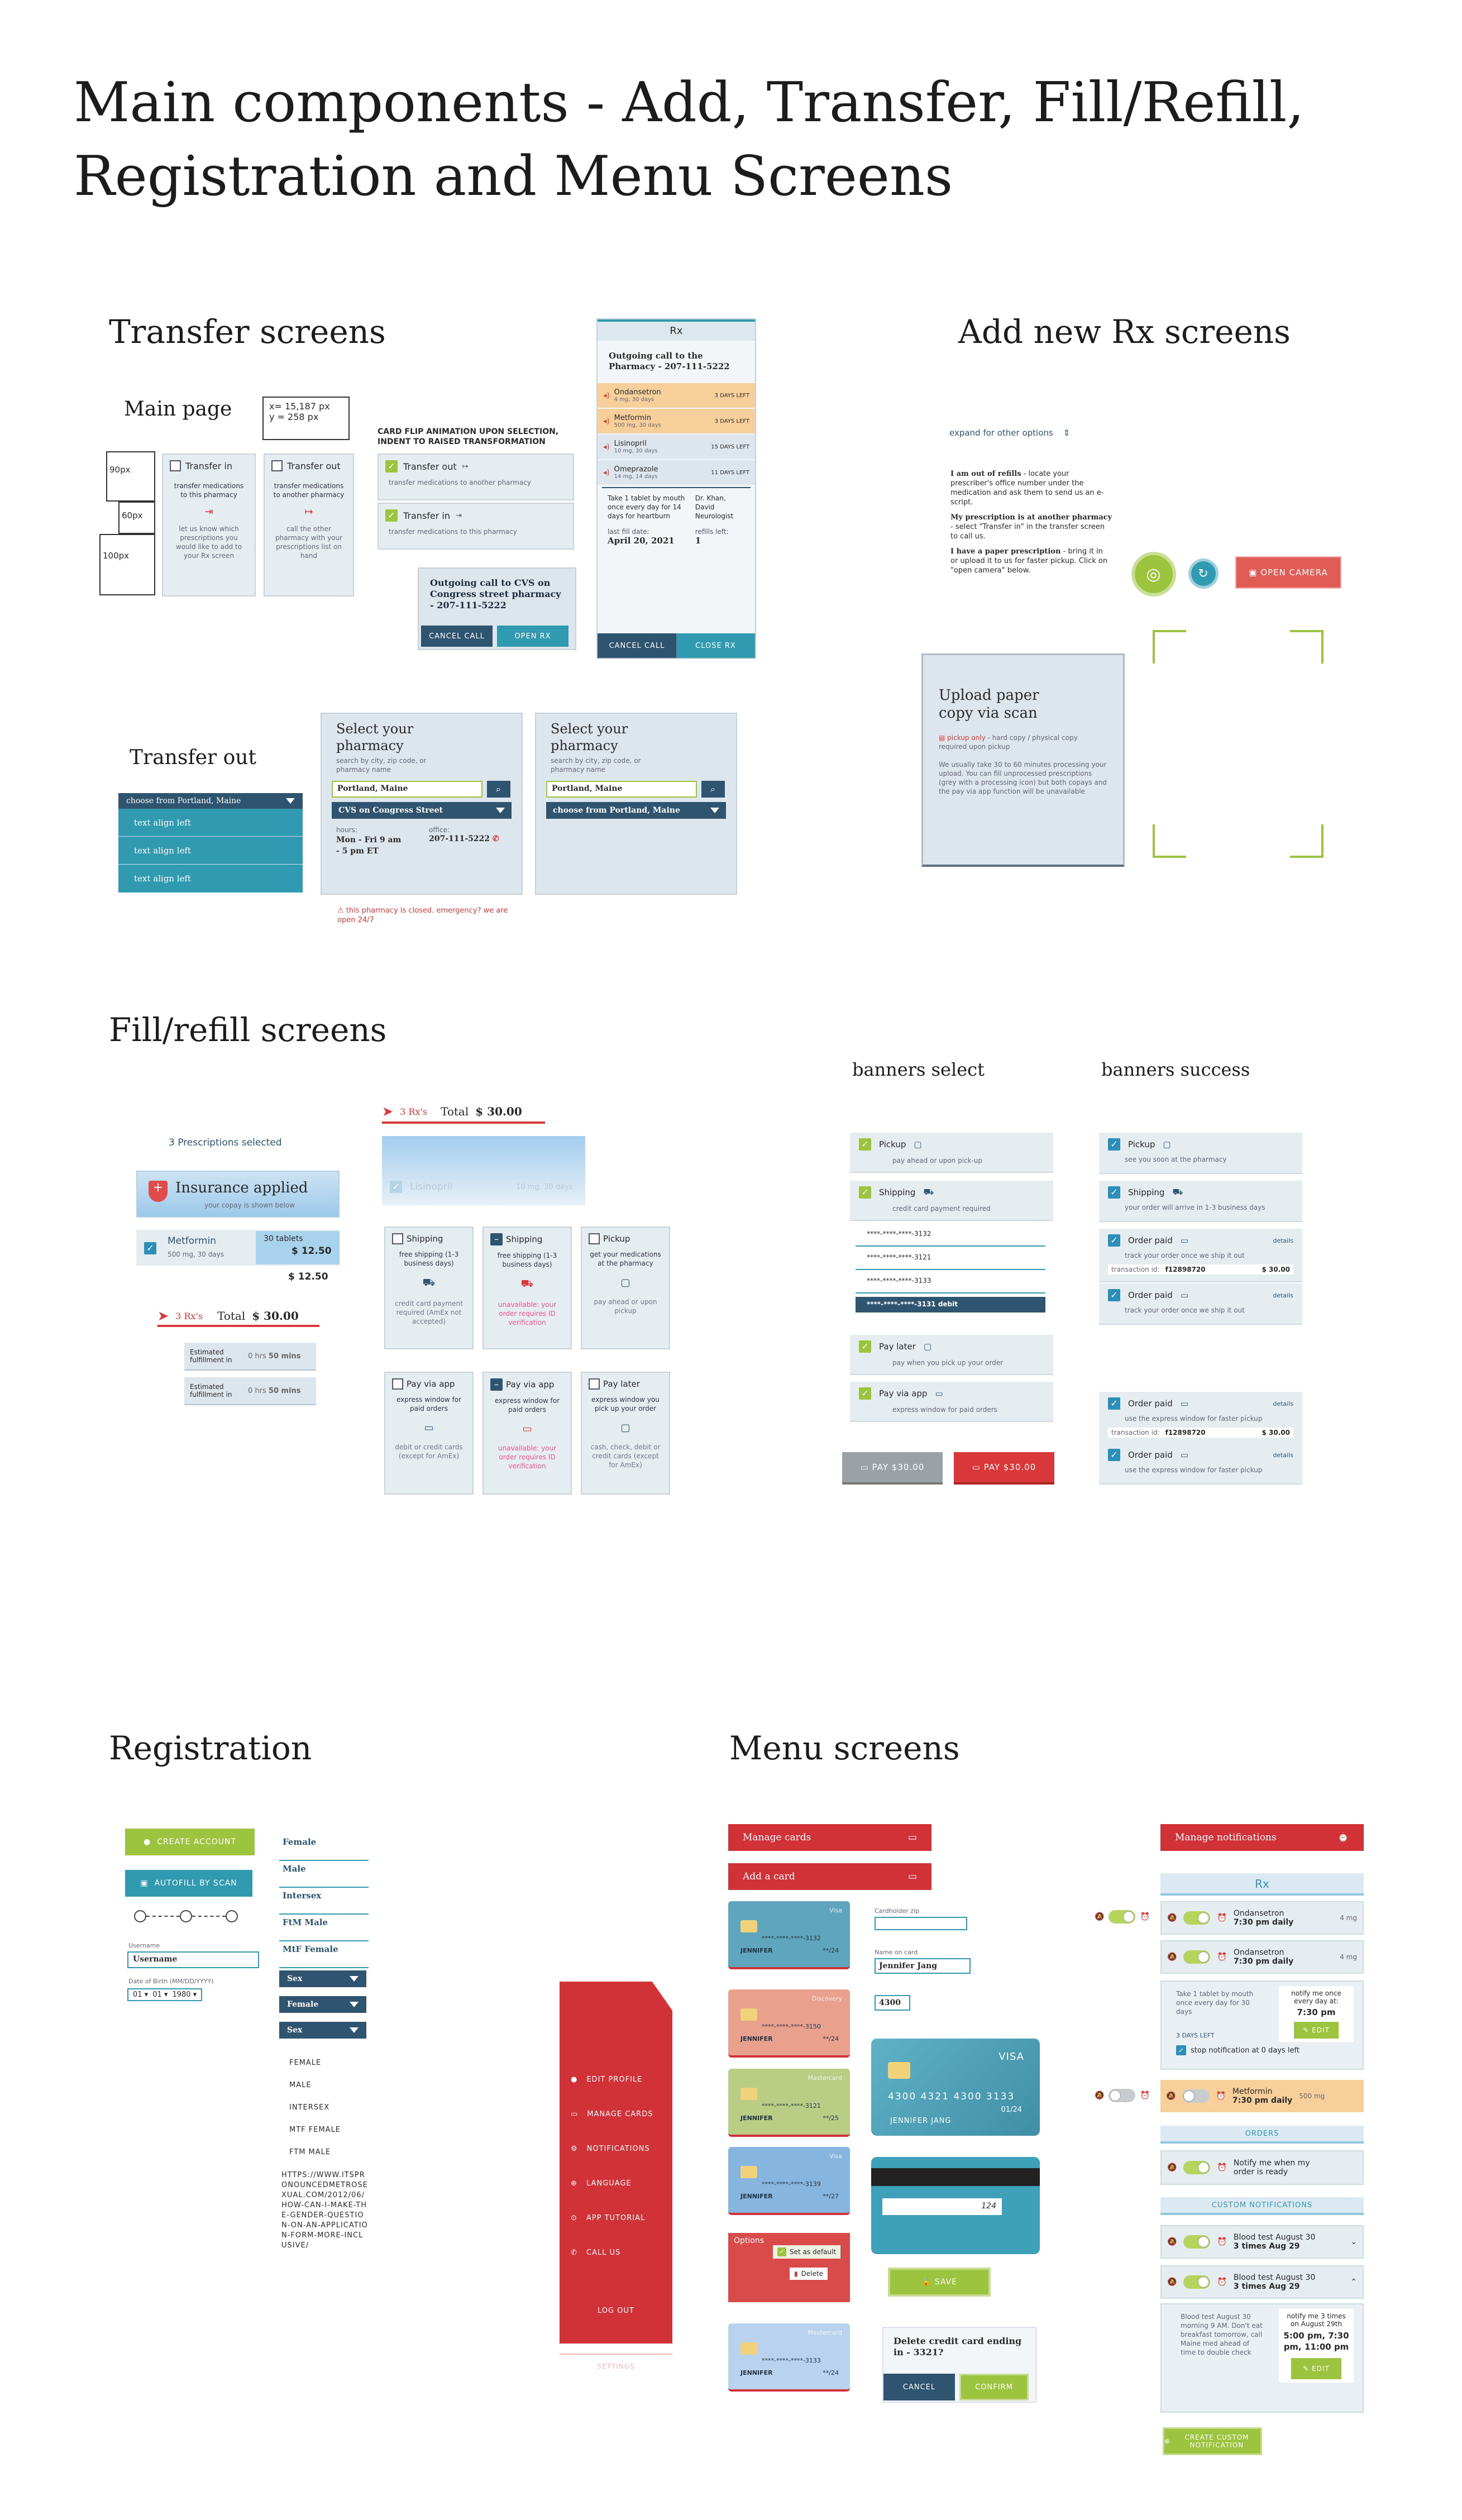 The width and height of the screenshot is (1462, 2520). What do you see at coordinates (324, 1928) in the screenshot?
I see `sex-option: FtM Male` at bounding box center [324, 1928].